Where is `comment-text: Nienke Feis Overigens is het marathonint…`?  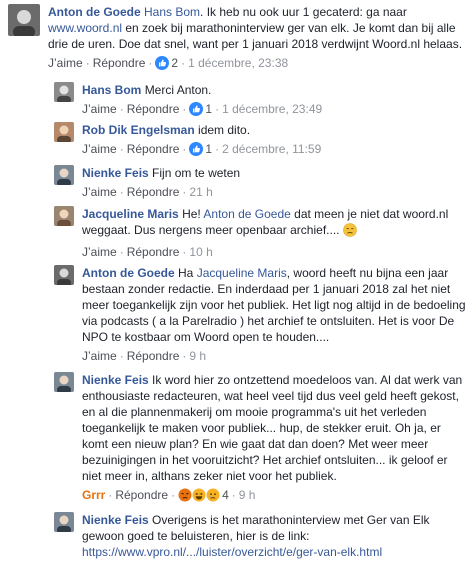
comment-text: Nienke Feis Overigens is het marathonint… is located at coordinates (256, 536).